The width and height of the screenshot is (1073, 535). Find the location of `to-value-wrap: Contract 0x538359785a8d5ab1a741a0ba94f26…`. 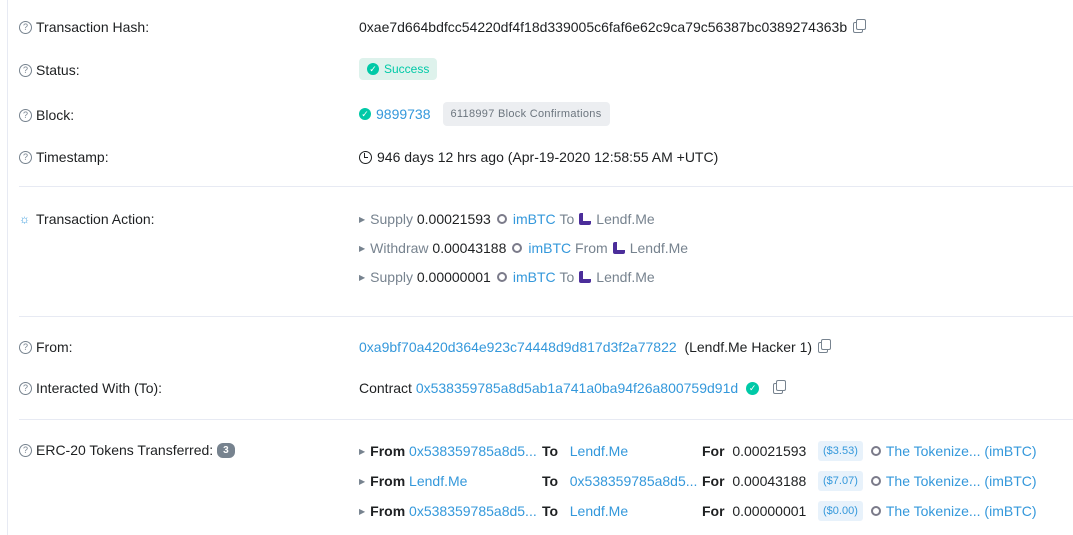

to-value-wrap: Contract 0x538359785a8d5ab1a741a0ba94f26… is located at coordinates (573, 387).